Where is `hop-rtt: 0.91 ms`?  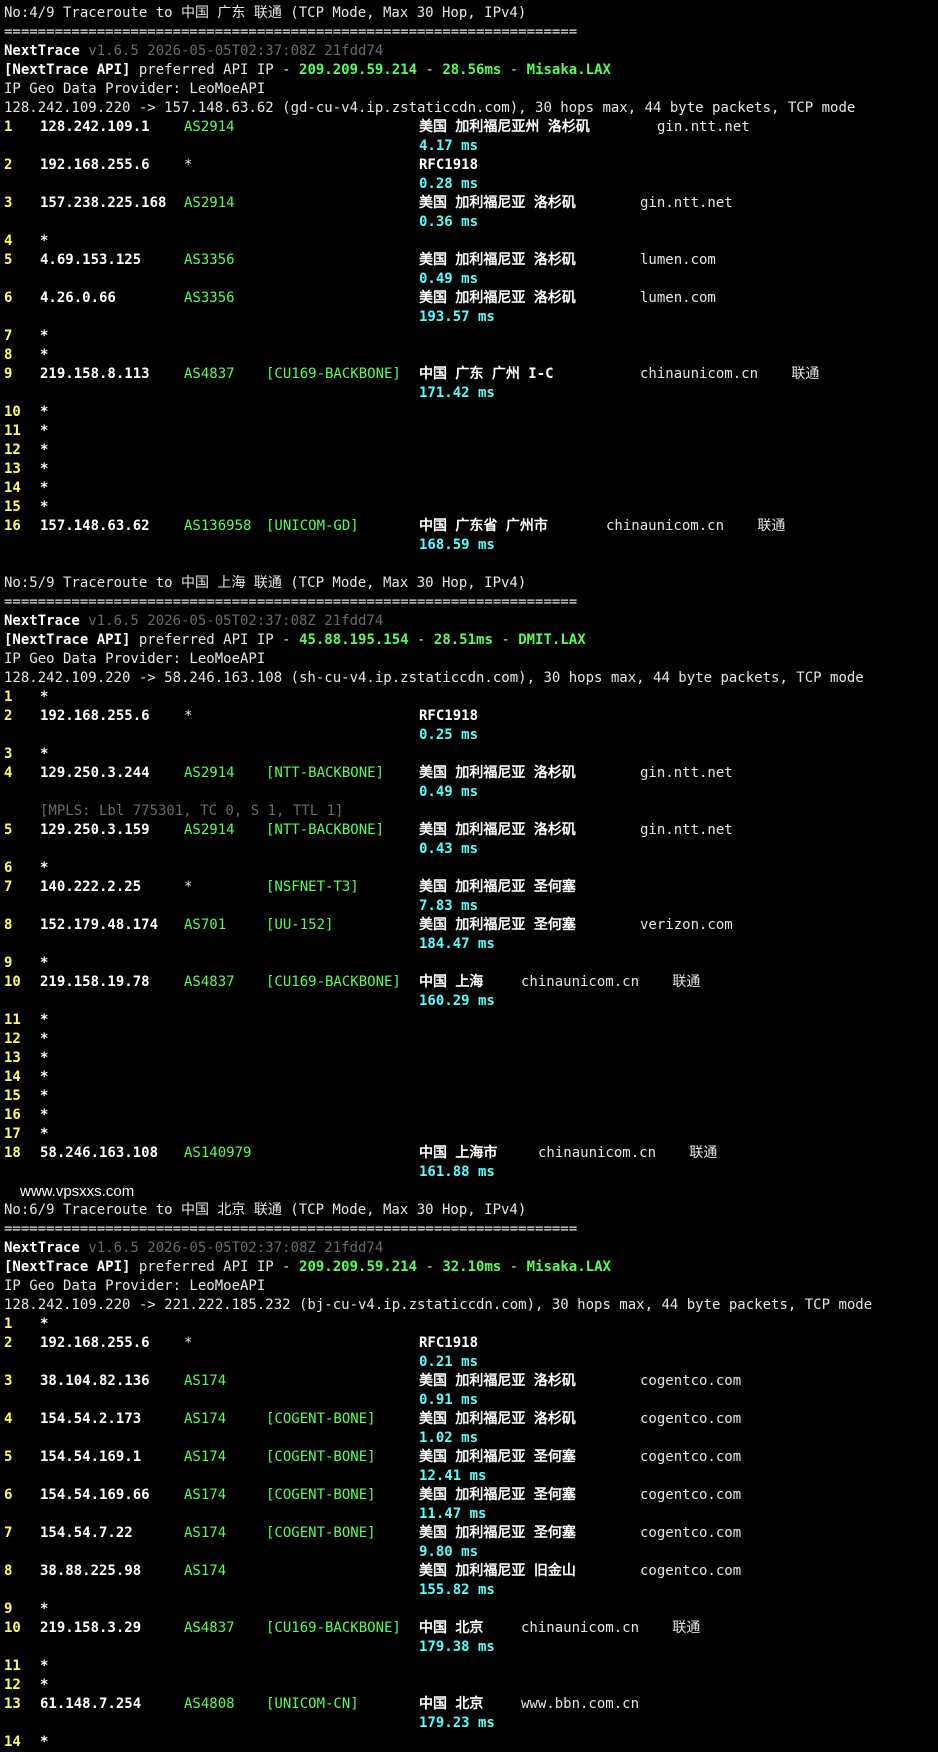 hop-rtt: 0.91 ms is located at coordinates (449, 1400).